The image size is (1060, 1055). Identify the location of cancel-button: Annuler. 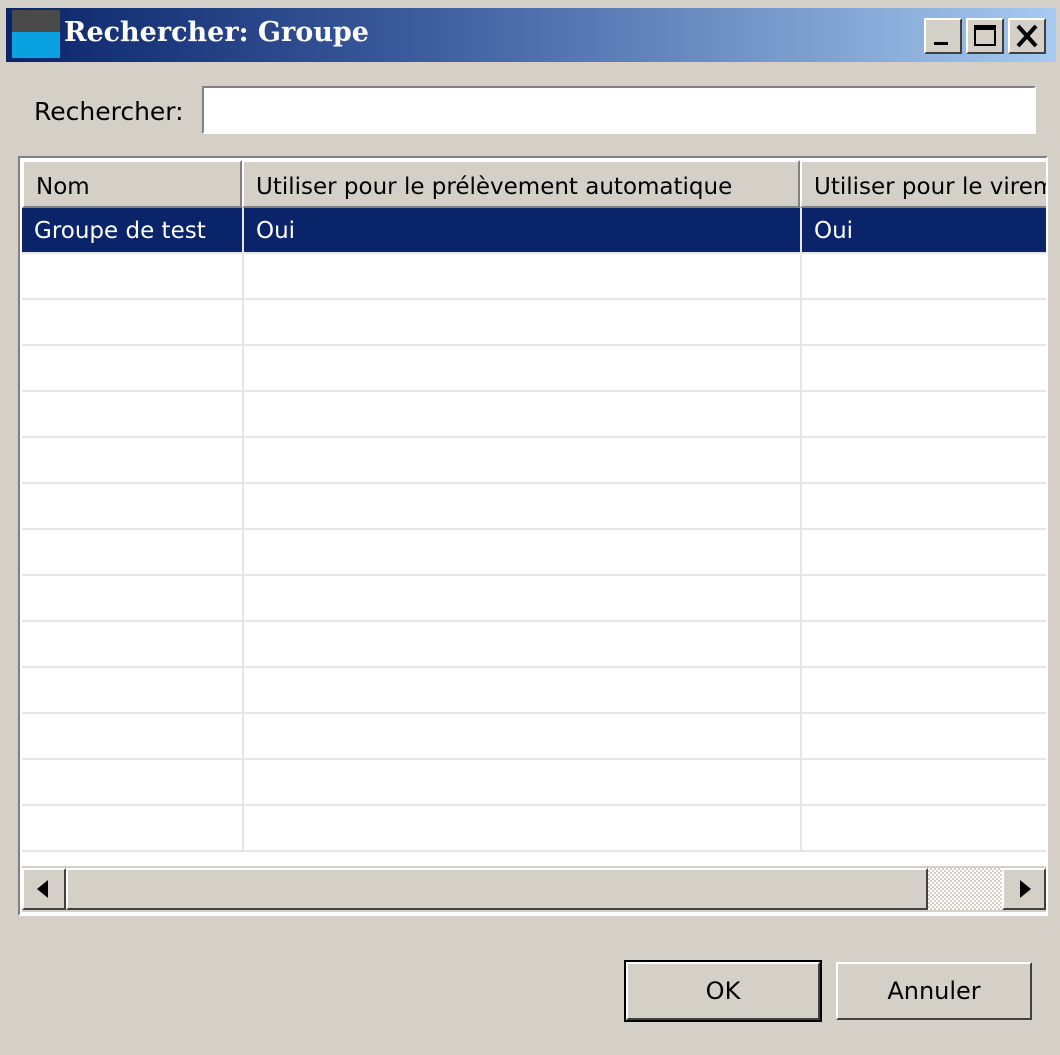
(934, 991).